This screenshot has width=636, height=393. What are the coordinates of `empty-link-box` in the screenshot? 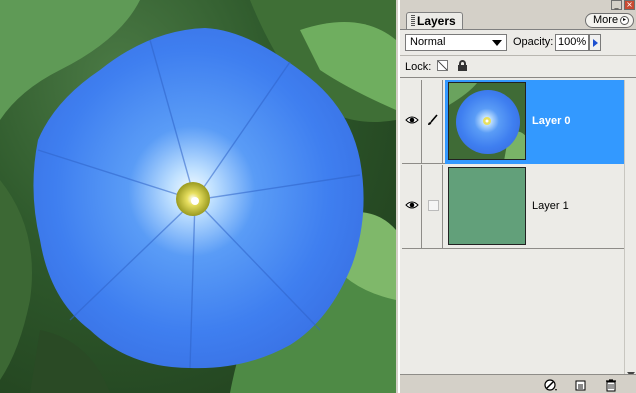 It's located at (433, 205).